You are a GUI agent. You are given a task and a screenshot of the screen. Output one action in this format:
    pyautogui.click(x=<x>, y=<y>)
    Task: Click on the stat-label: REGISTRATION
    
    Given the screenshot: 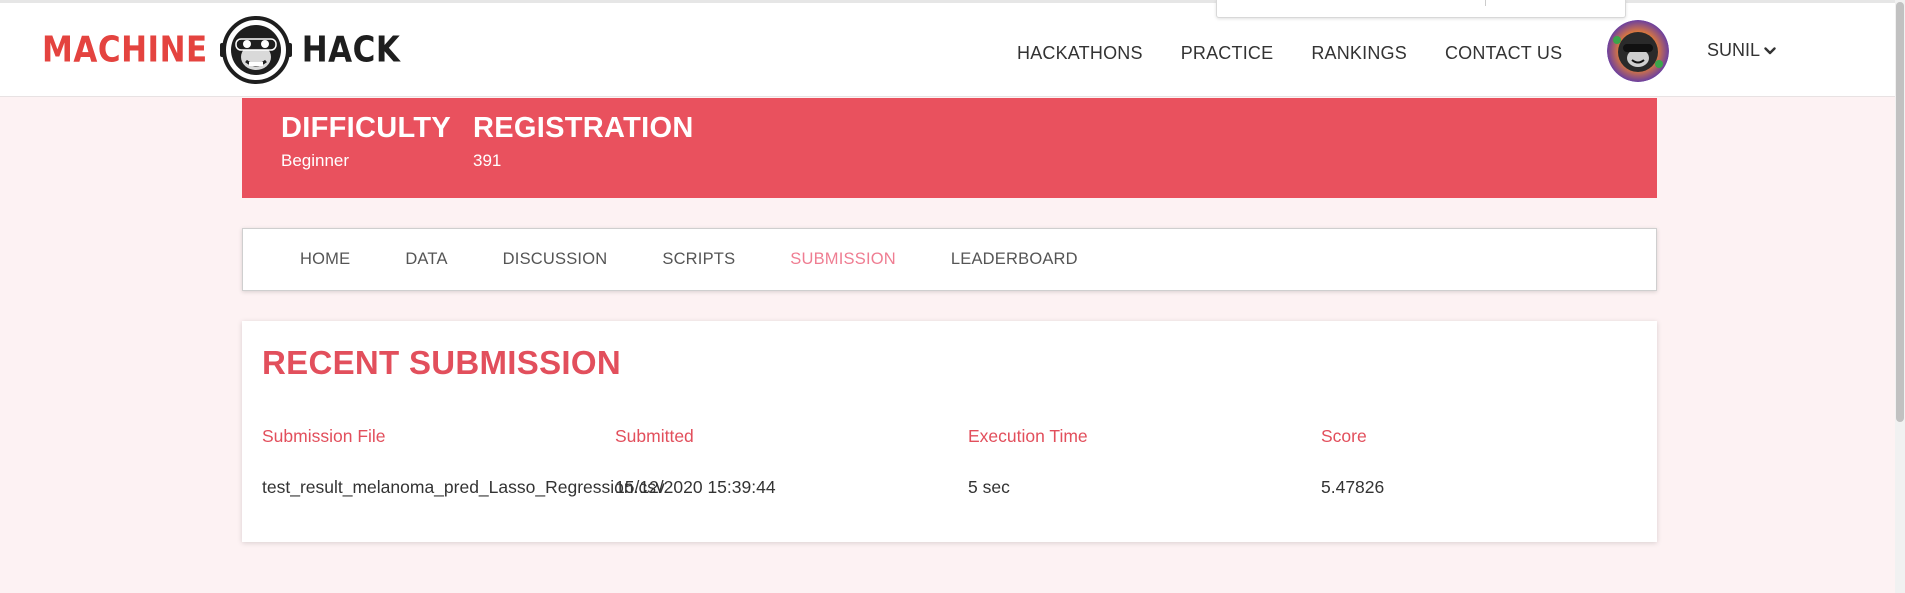 What is the action you would take?
    pyautogui.click(x=583, y=128)
    